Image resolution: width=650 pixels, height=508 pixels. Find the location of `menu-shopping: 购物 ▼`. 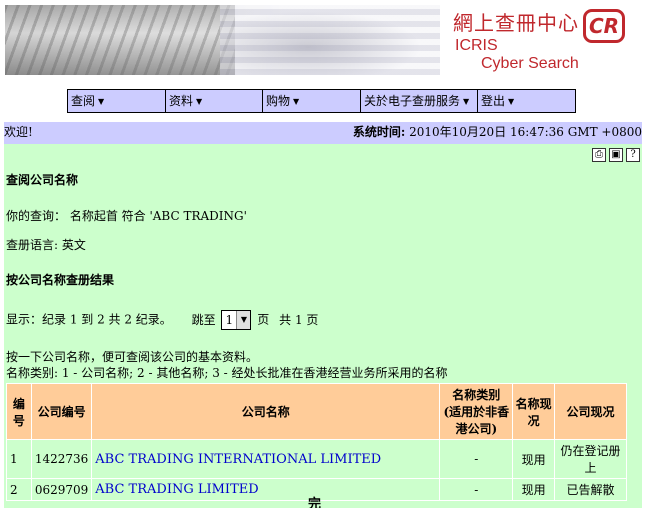

menu-shopping: 购物 ▼ is located at coordinates (312, 101).